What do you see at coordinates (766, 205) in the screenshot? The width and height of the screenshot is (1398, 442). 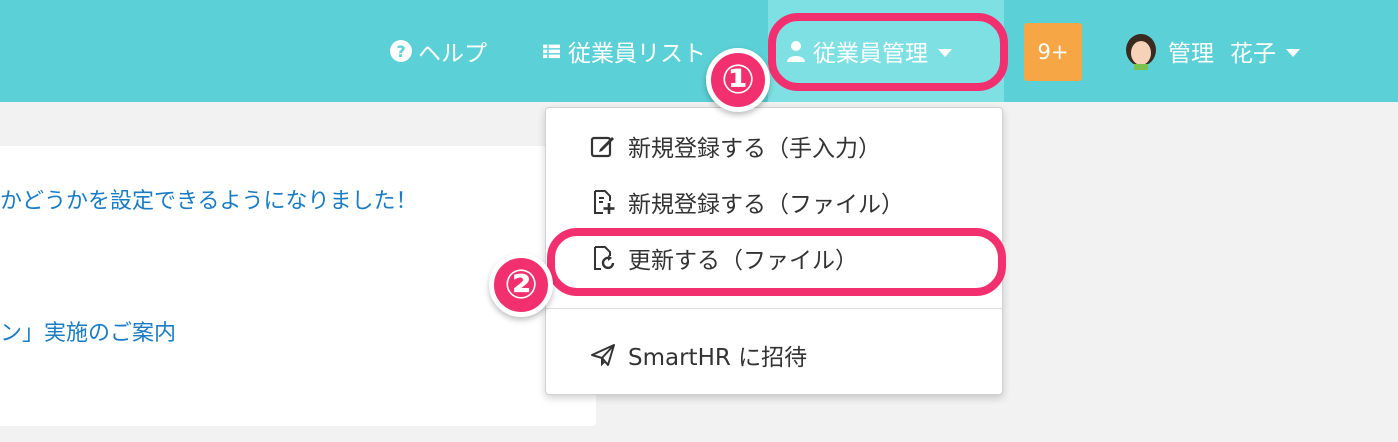 I see `menu-item-label: 新規登録する（ファイル）` at bounding box center [766, 205].